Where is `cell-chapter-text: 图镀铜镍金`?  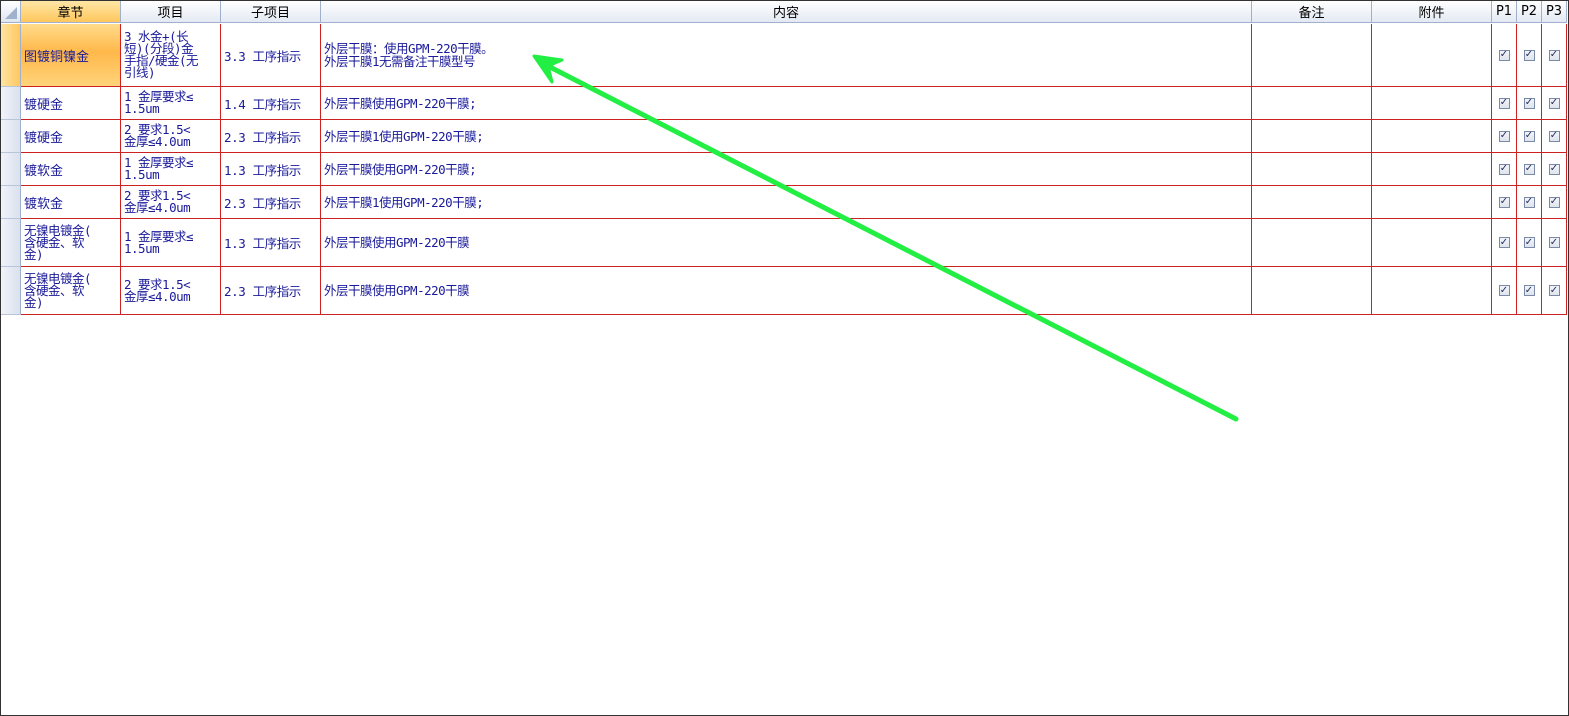 cell-chapter-text: 图镀铜镍金 is located at coordinates (57, 57).